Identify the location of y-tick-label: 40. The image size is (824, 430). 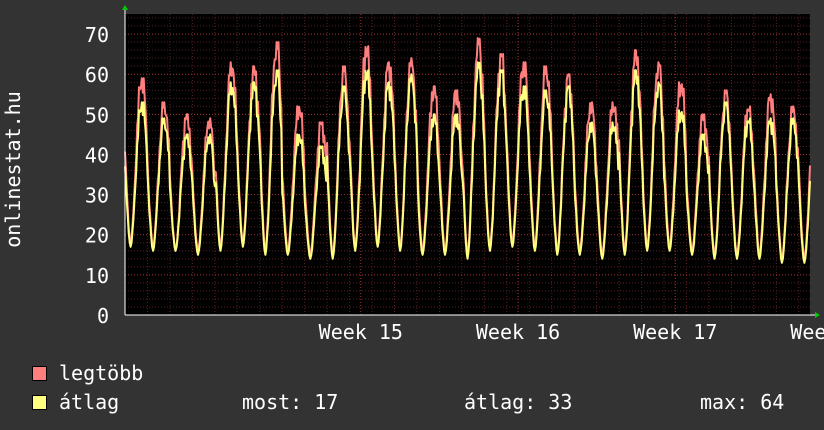
(97, 155).